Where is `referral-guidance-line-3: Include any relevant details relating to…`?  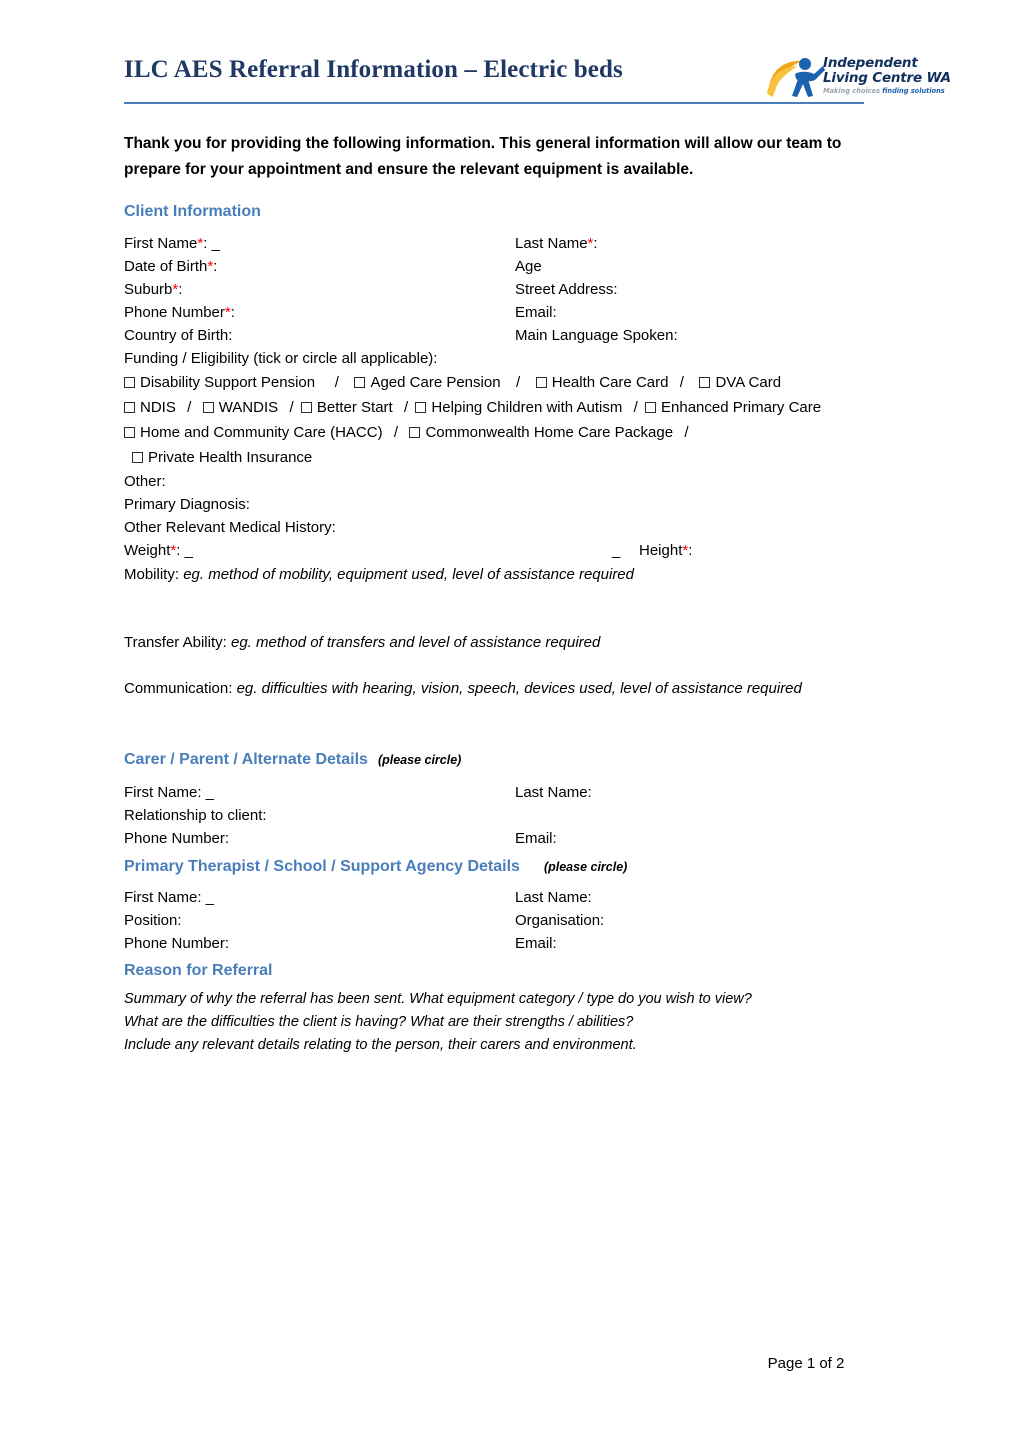 referral-guidance-line-3: Include any relevant details relating to… is located at coordinates (380, 1045).